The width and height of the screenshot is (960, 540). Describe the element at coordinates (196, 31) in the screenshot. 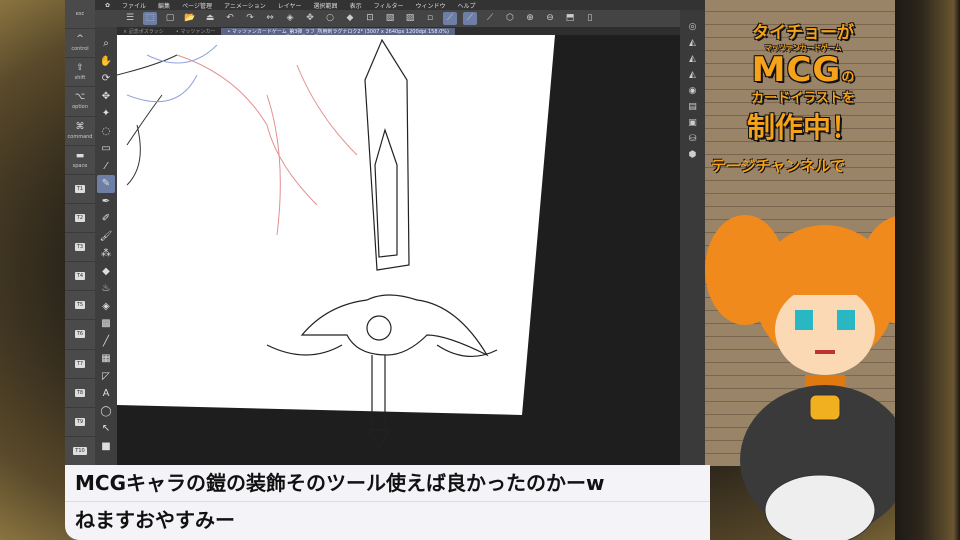

I see `document-tab: • マッツァンカー` at that location.